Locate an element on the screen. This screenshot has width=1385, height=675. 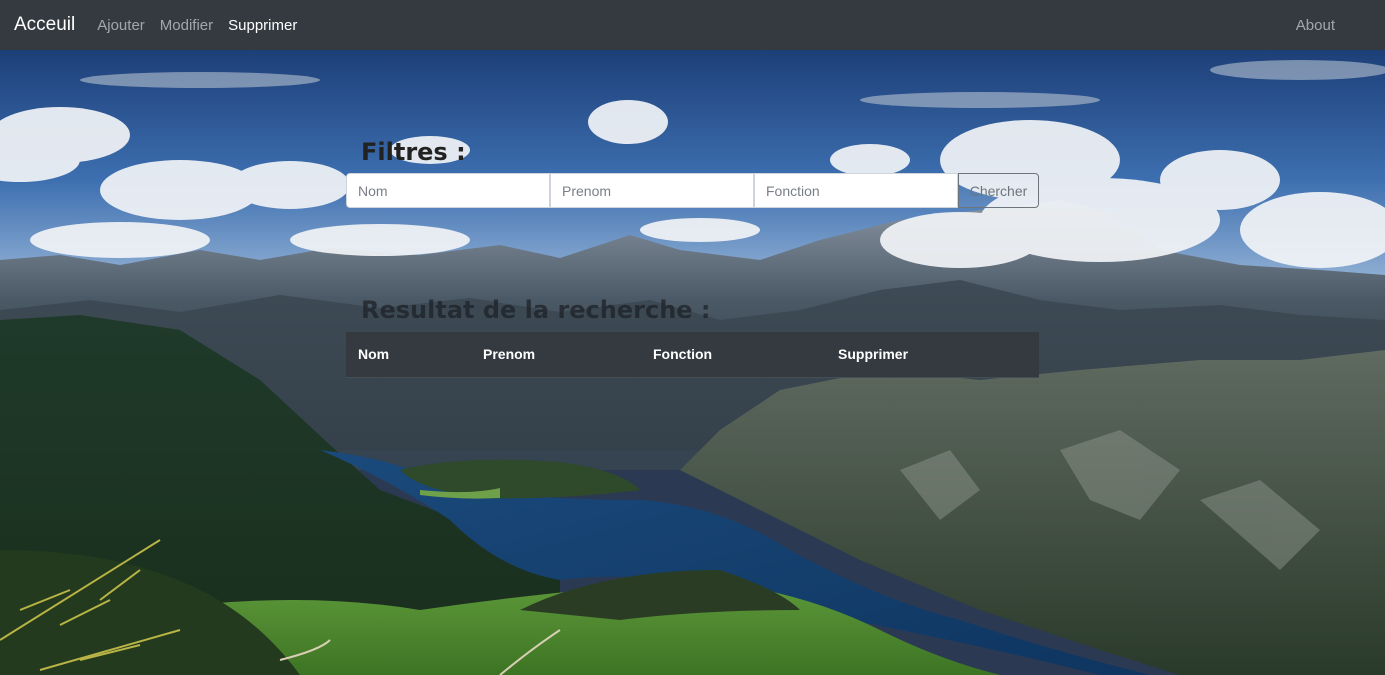
nav-link-about: About is located at coordinates (1315, 25).